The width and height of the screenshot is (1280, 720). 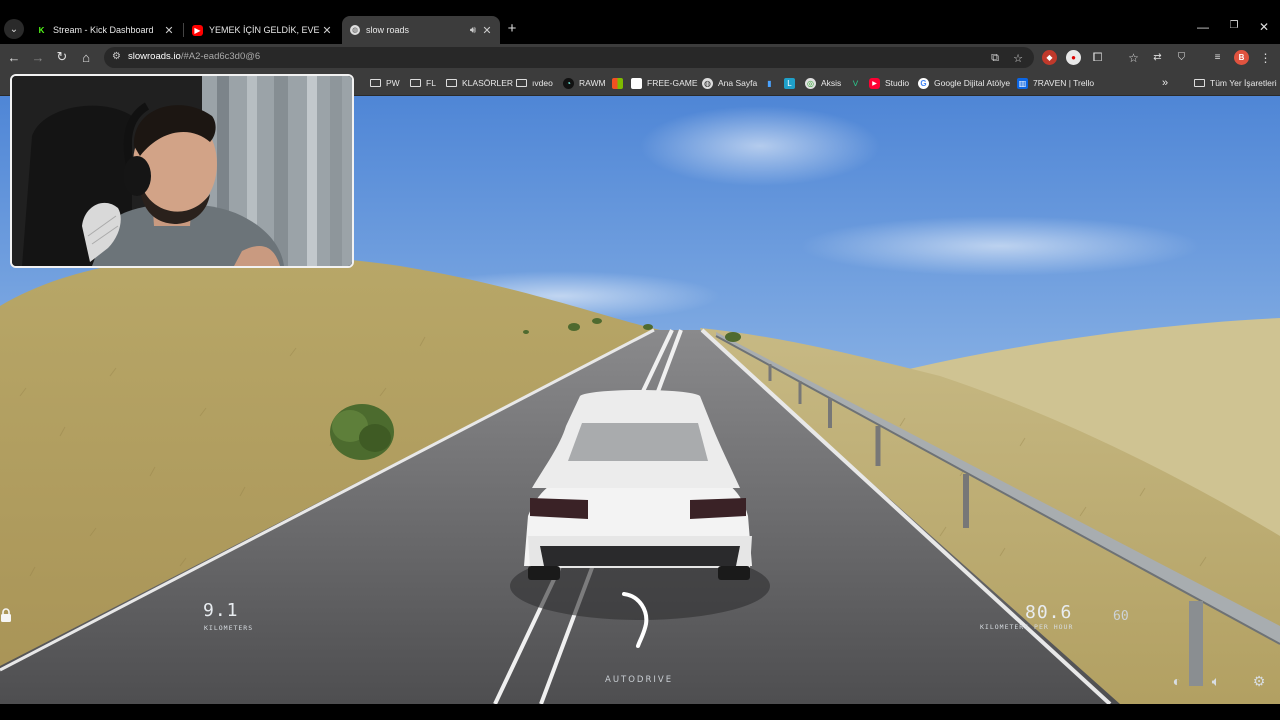 What do you see at coordinates (923, 83) in the screenshot?
I see `google-icon: G` at bounding box center [923, 83].